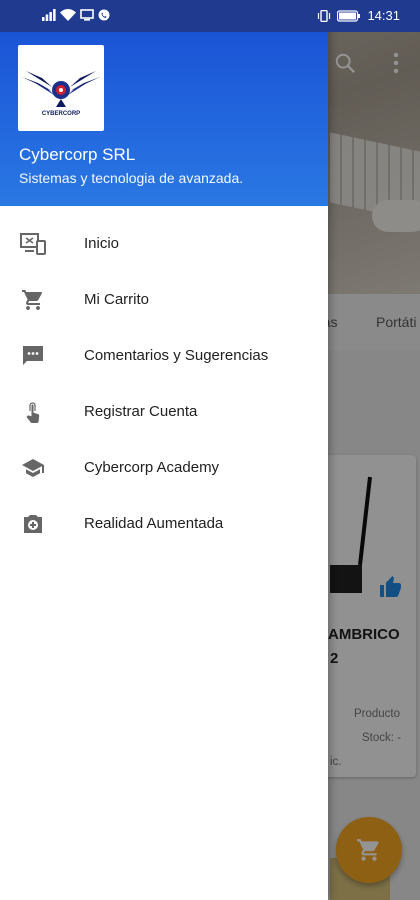  I want to click on status-time: 14:31, so click(383, 15).